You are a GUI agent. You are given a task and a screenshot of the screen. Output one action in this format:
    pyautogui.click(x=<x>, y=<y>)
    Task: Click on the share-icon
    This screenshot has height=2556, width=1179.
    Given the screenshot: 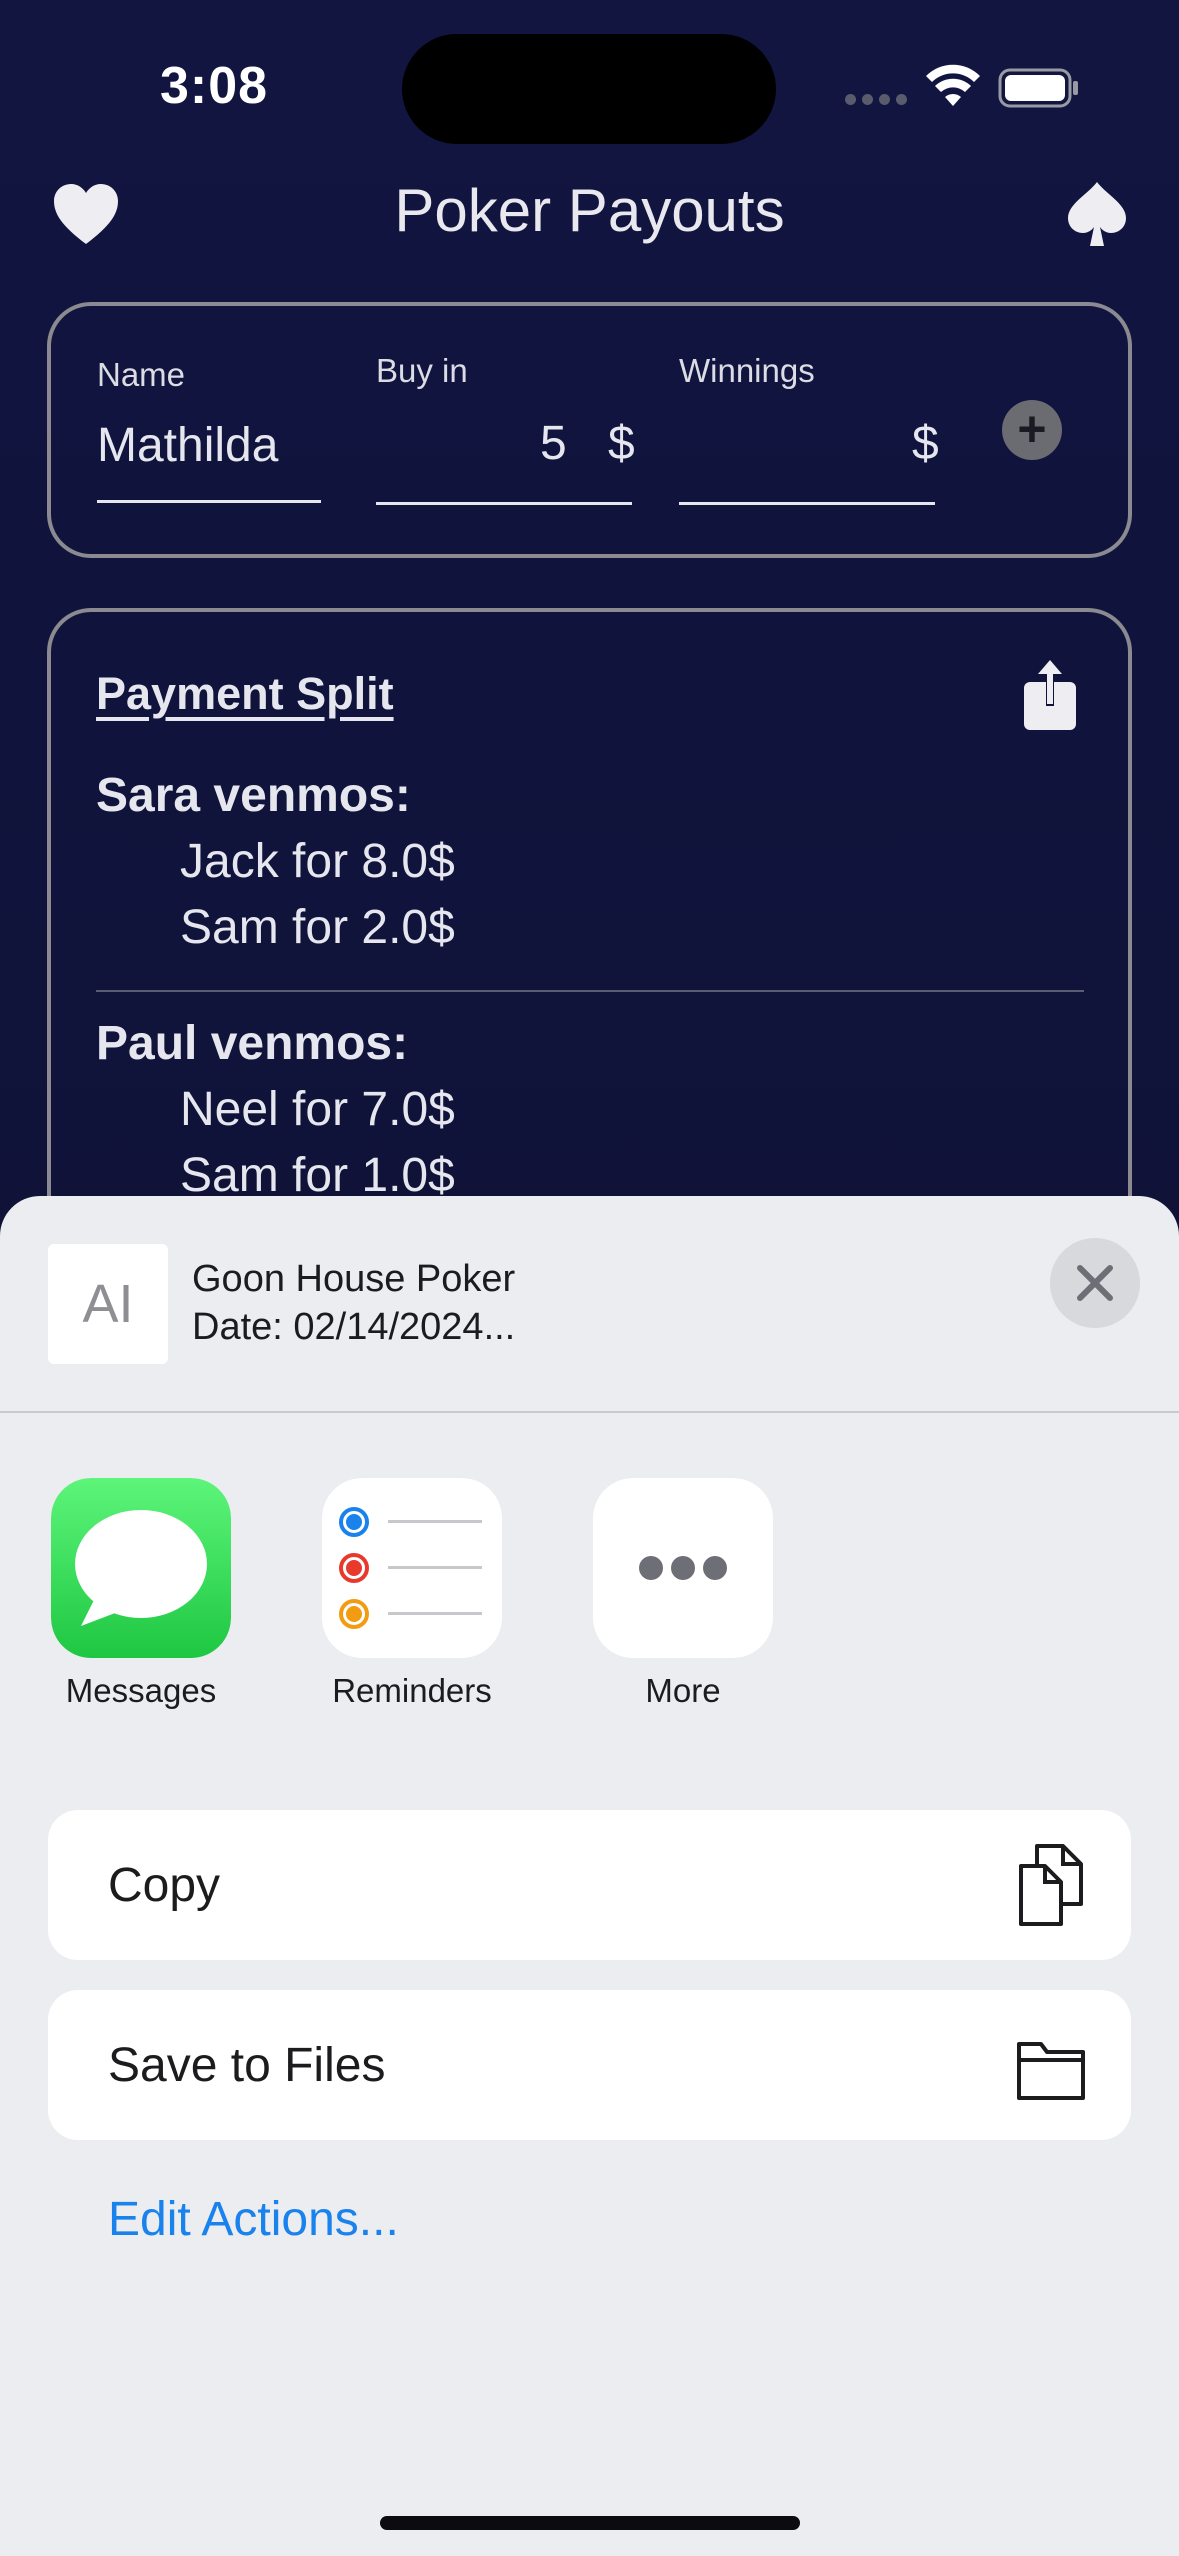 What is the action you would take?
    pyautogui.click(x=1050, y=696)
    